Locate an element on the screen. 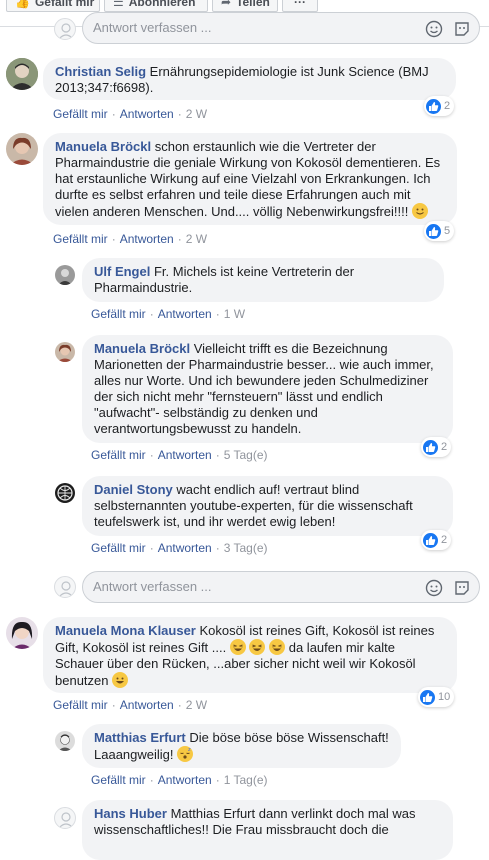 The image size is (489, 860). reaction-number: 5 is located at coordinates (447, 231).